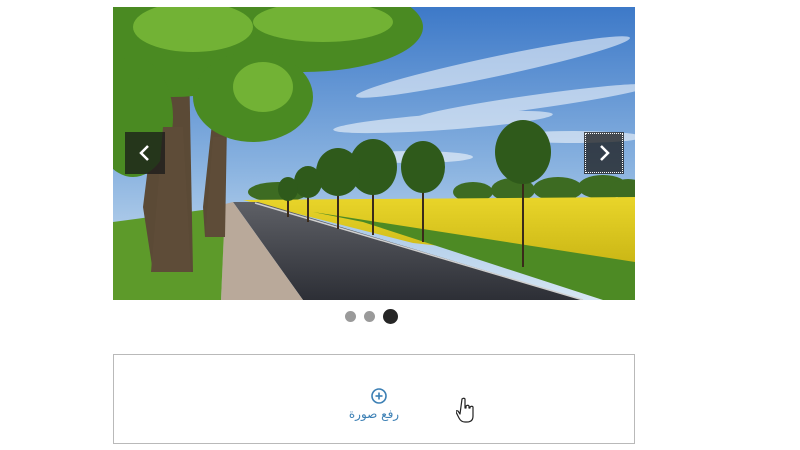 This screenshot has height=450, width=800. I want to click on carousel-pagination, so click(371, 316).